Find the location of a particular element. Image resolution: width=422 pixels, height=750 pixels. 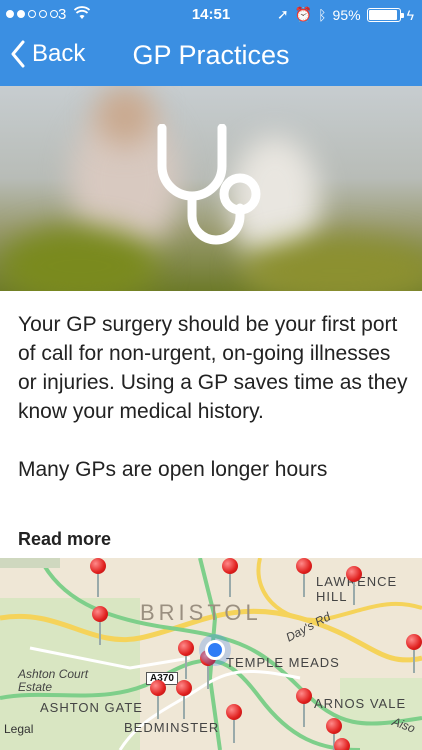

top-bar: 3 14:51 ➚ ⏰ ᛒ 95% ϟ Back GP Practices is located at coordinates (211, 43).